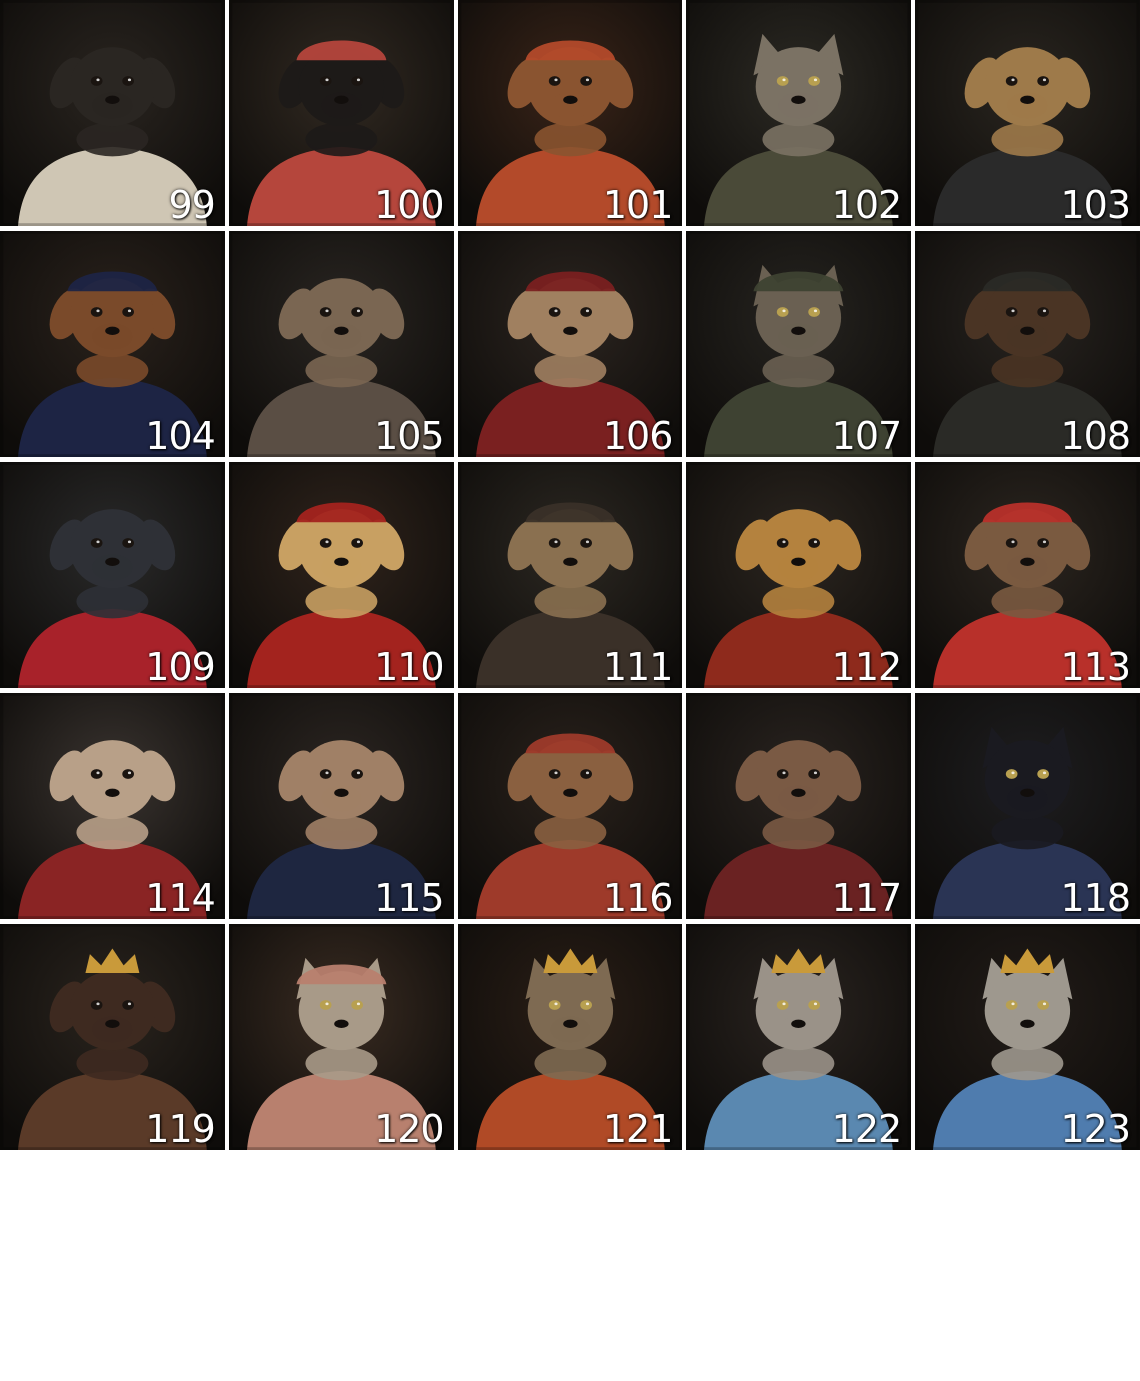  Describe the element at coordinates (112, 113) in the screenshot. I see `portrait-tile: 99` at that location.